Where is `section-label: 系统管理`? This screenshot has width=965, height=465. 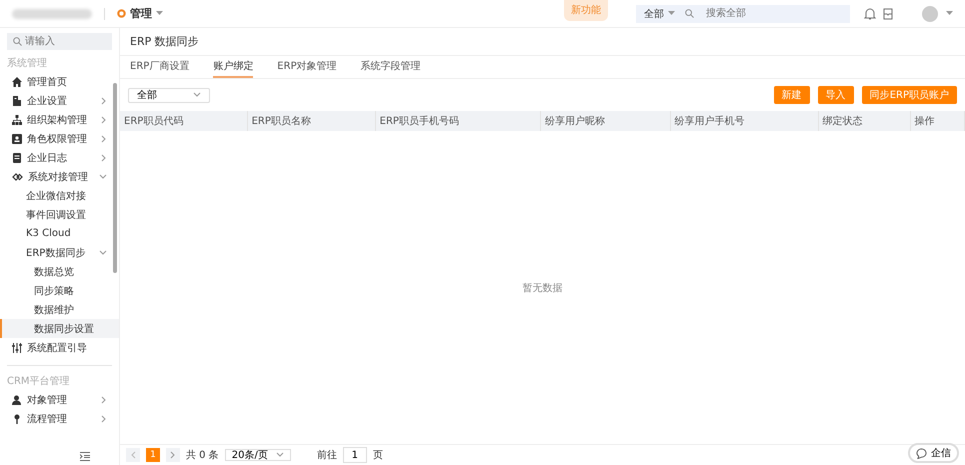
section-label: 系统管理 is located at coordinates (27, 63).